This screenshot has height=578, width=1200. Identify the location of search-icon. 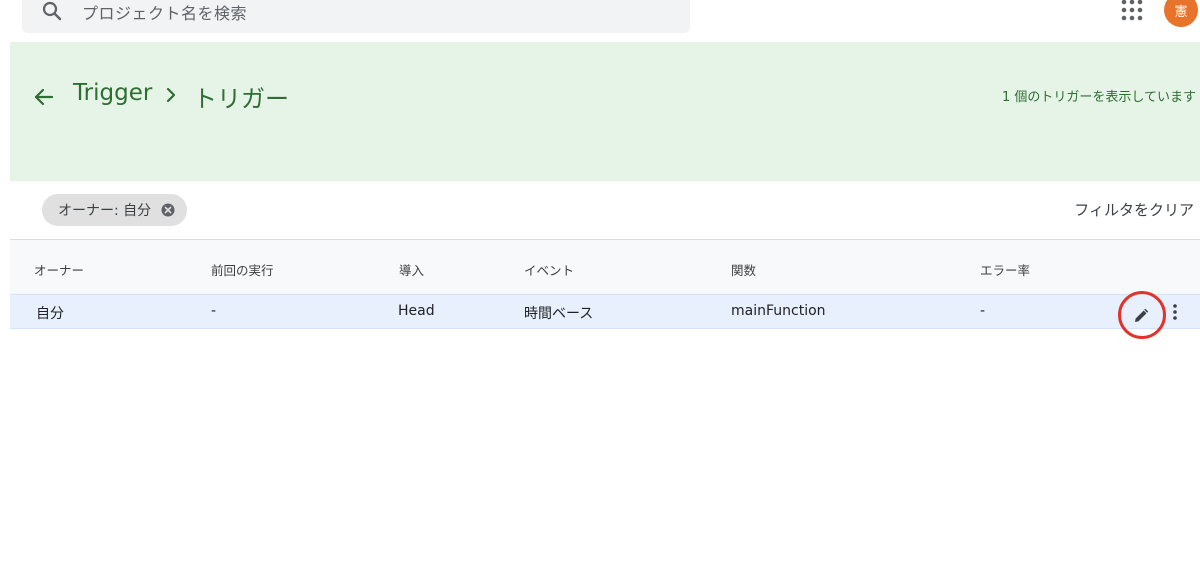
(52, 11).